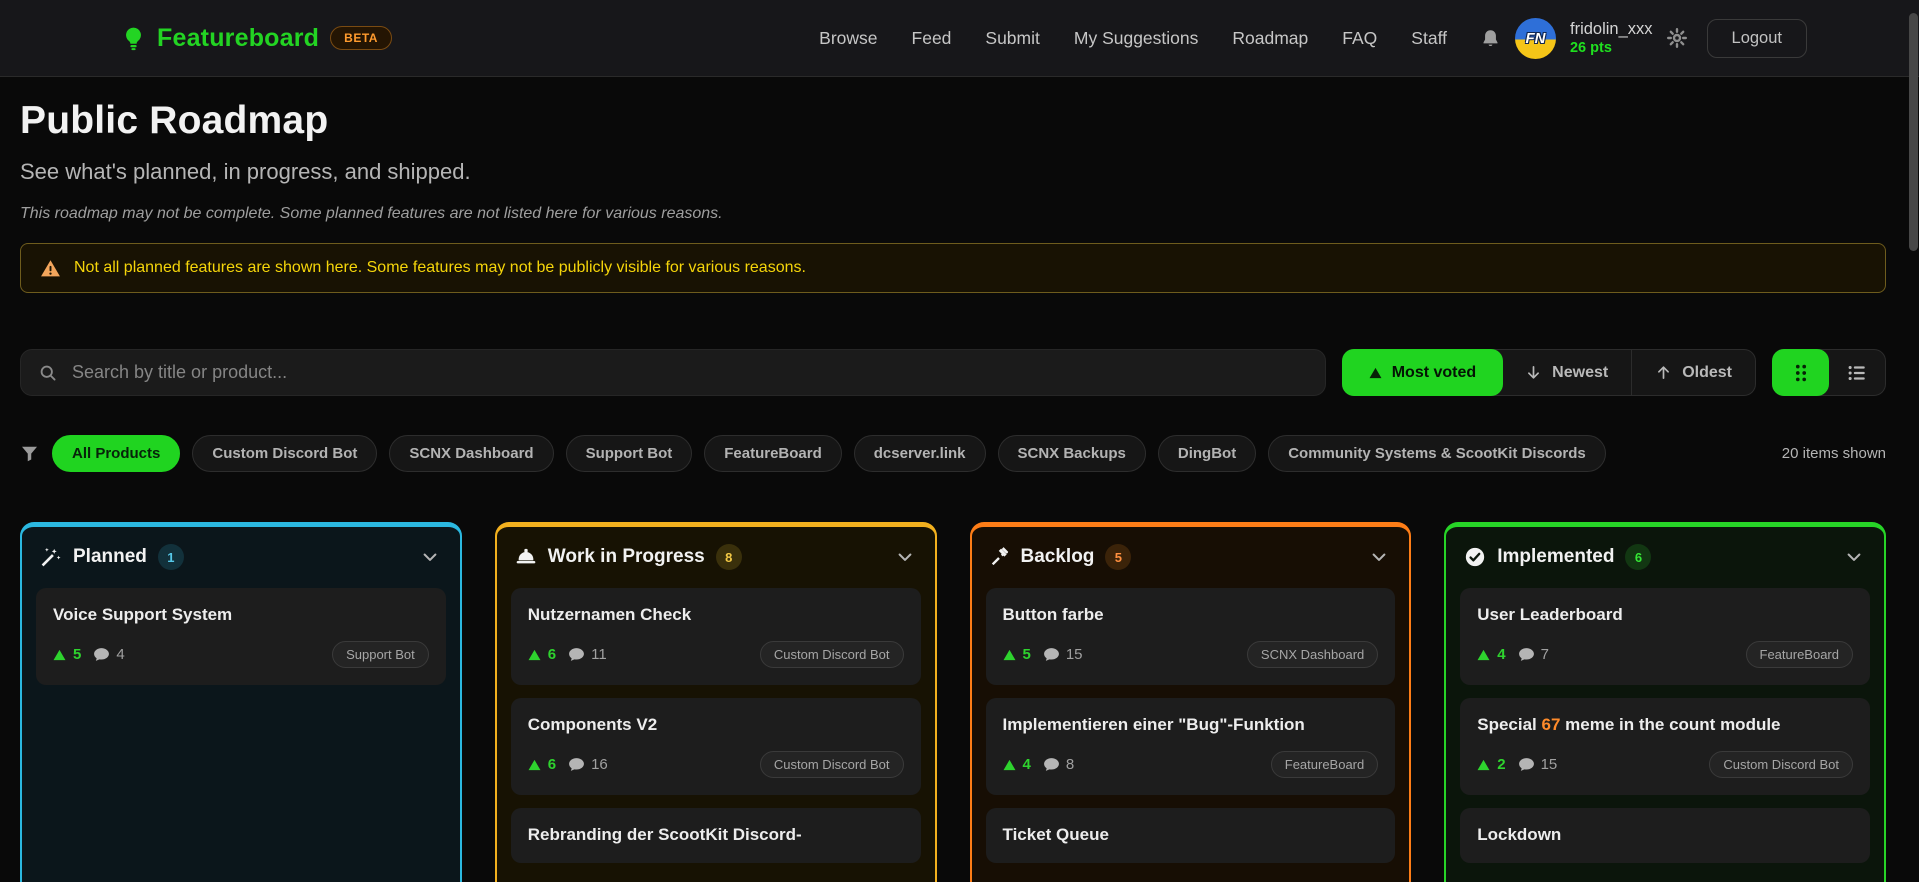  Describe the element at coordinates (1375, 373) in the screenshot. I see `triangle-up-icon` at that location.